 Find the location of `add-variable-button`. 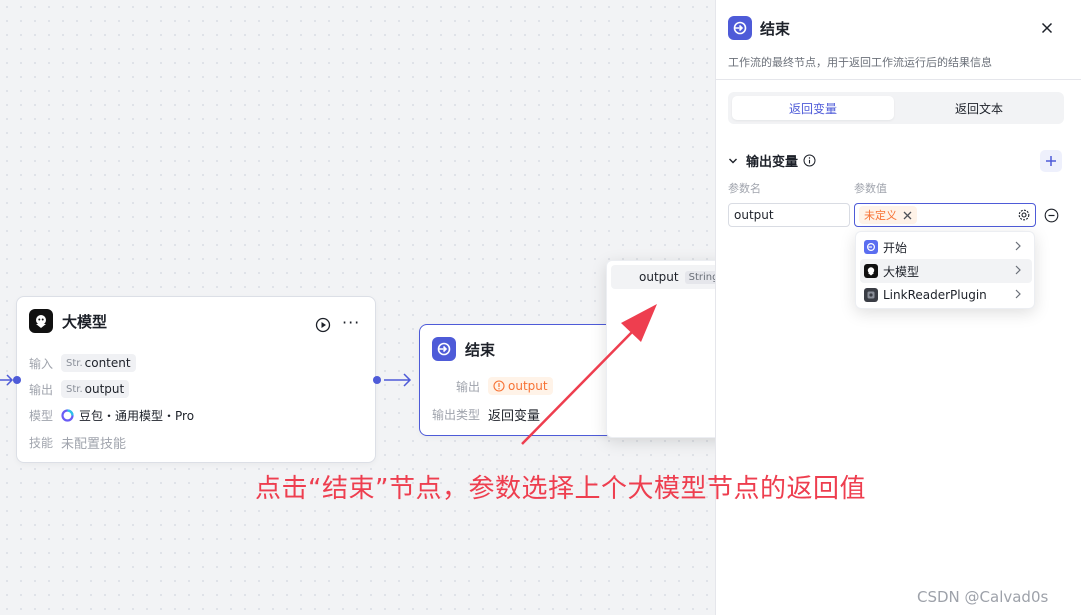

add-variable-button is located at coordinates (1051, 161).